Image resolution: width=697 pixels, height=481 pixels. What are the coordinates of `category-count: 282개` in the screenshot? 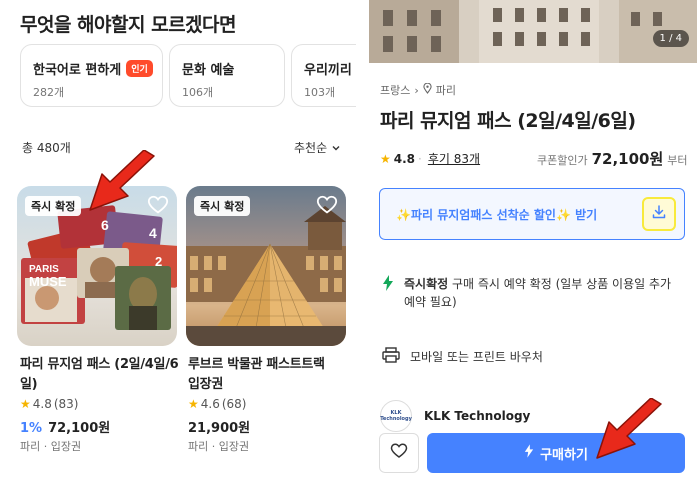 It's located at (49, 92).